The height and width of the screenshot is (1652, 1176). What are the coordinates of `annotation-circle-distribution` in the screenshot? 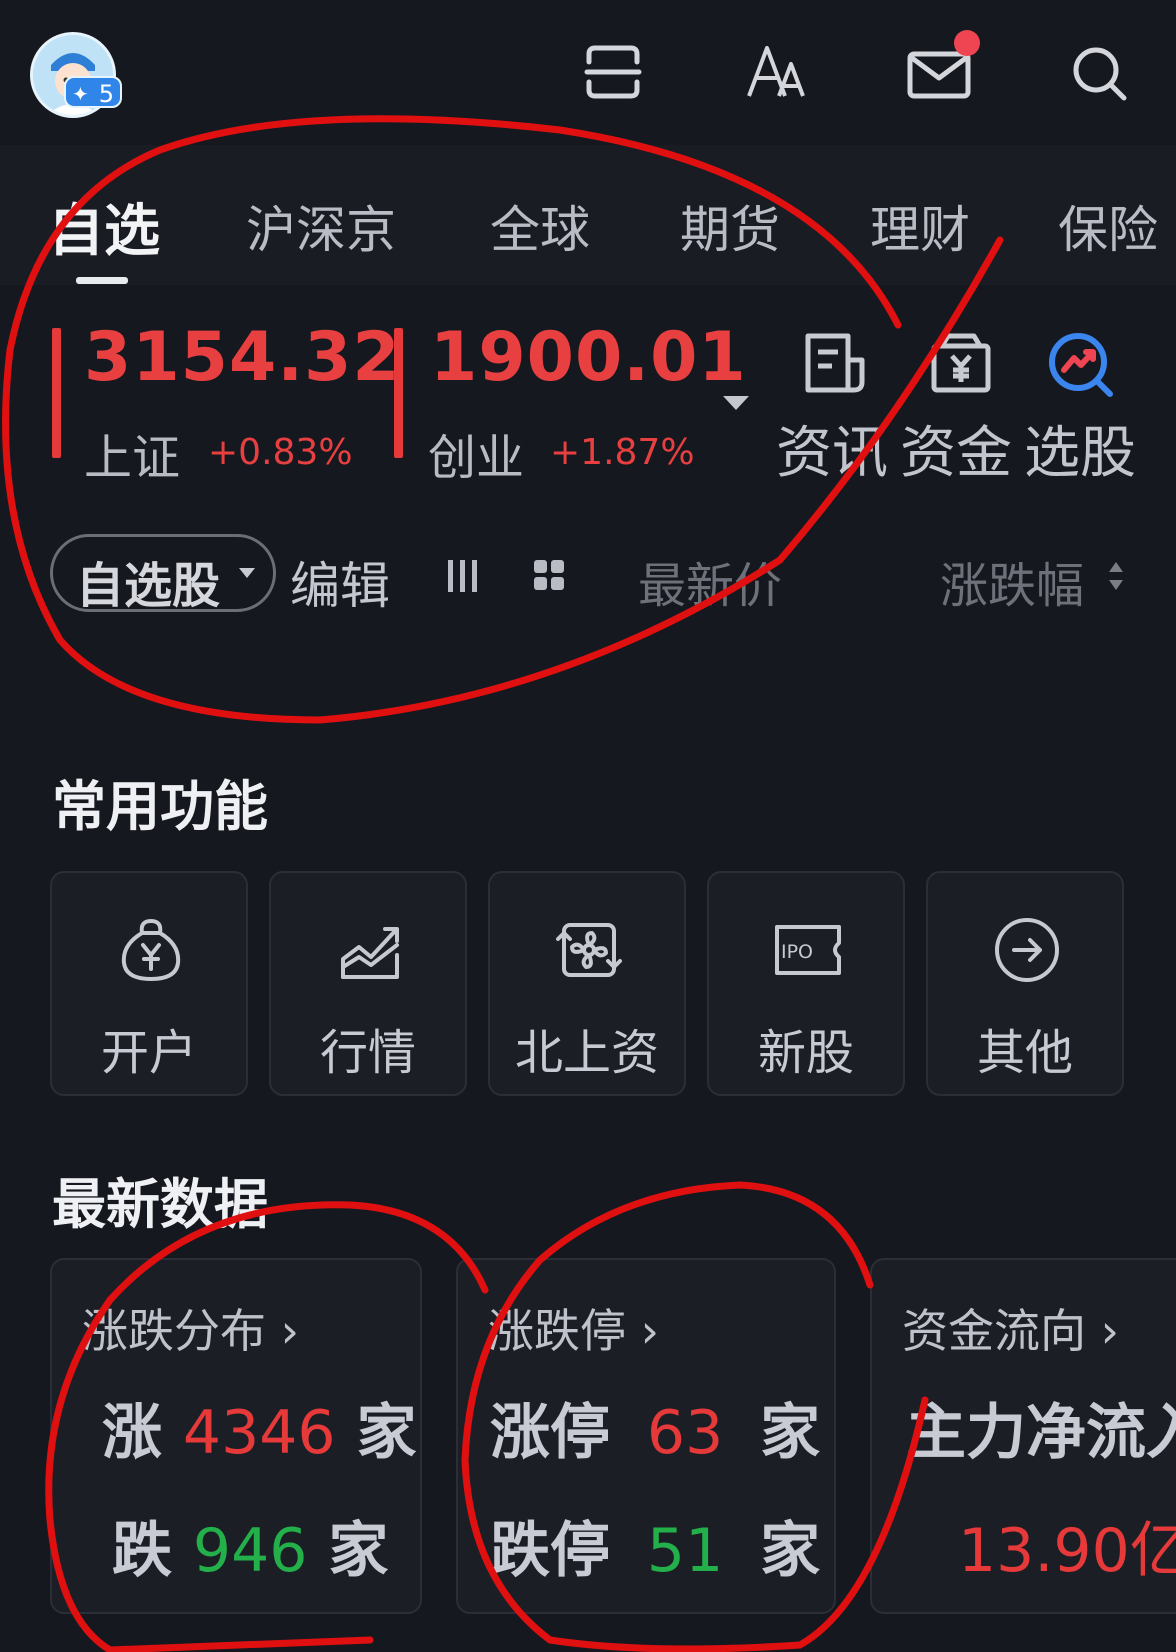 It's located at (267, 1426).